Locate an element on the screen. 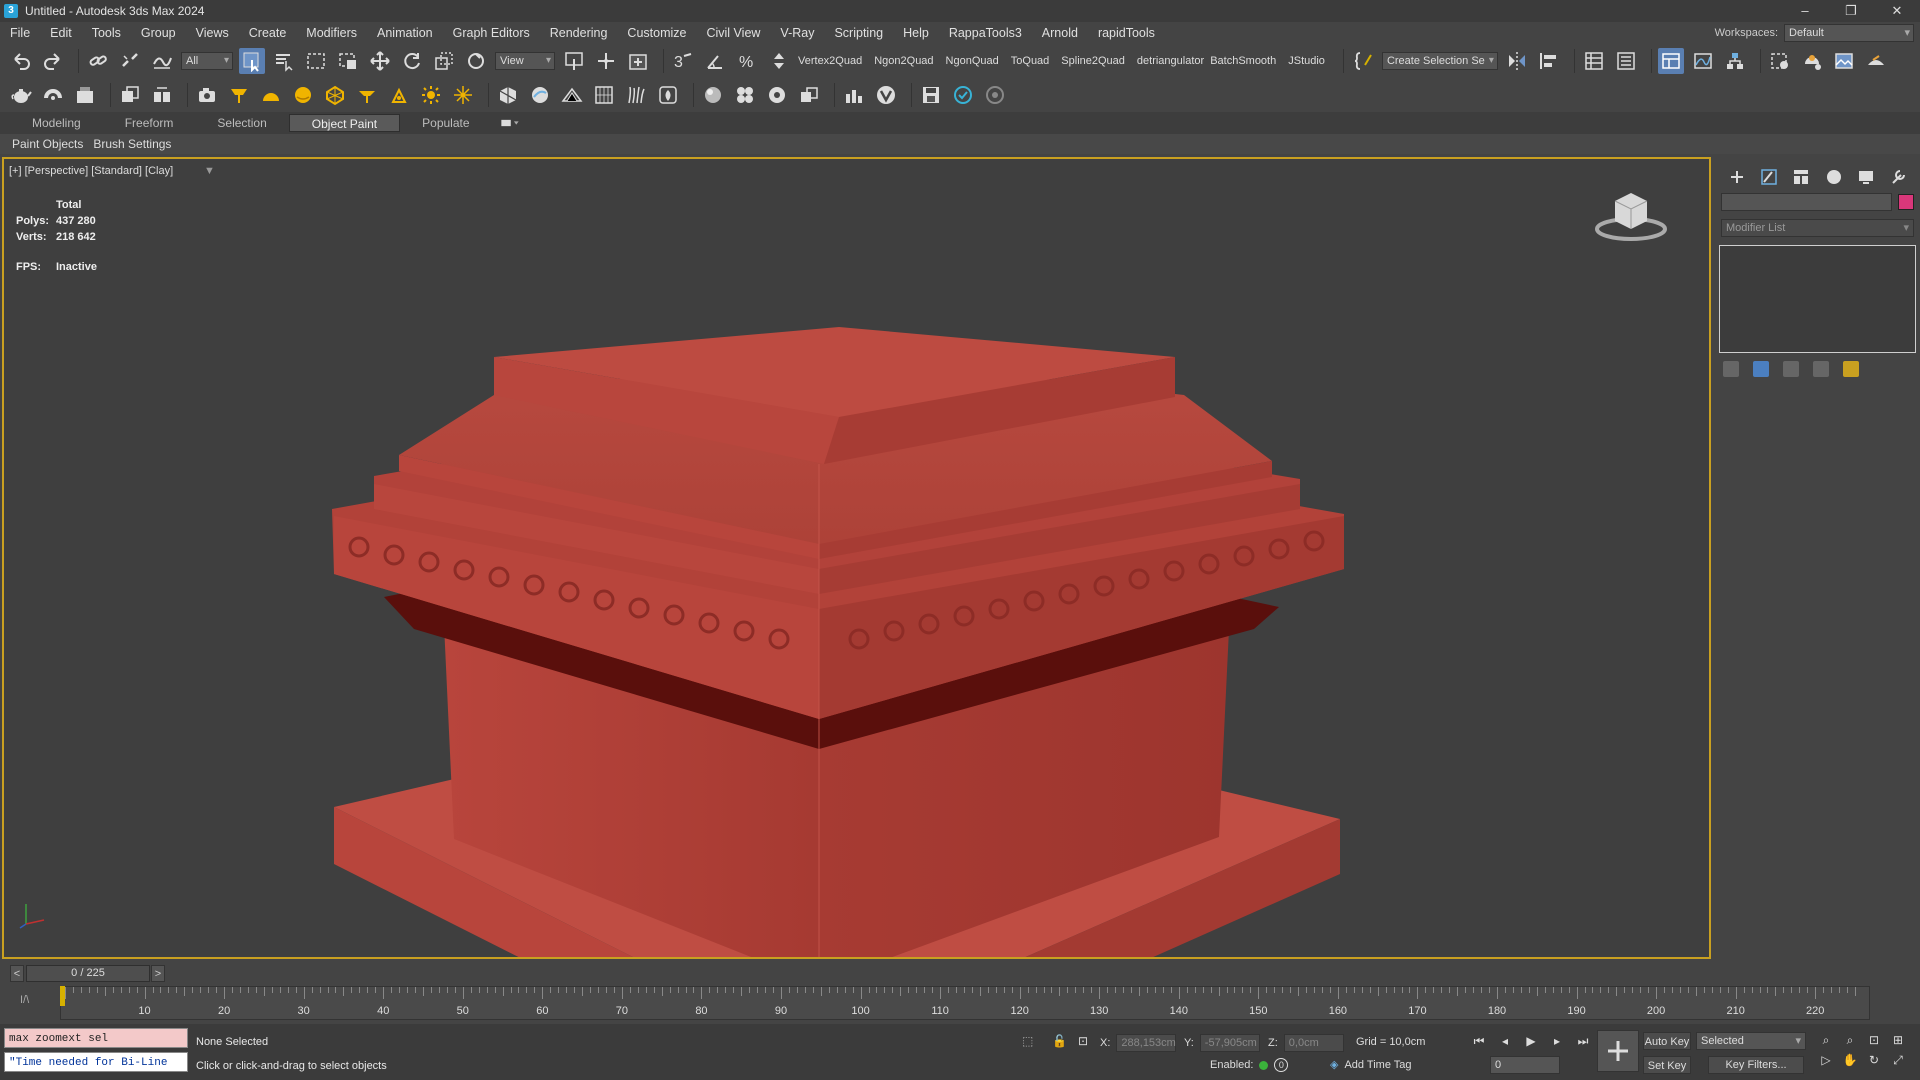 This screenshot has height=1080, width=1920. keyboard-shortcut-override-icon is located at coordinates (638, 61).